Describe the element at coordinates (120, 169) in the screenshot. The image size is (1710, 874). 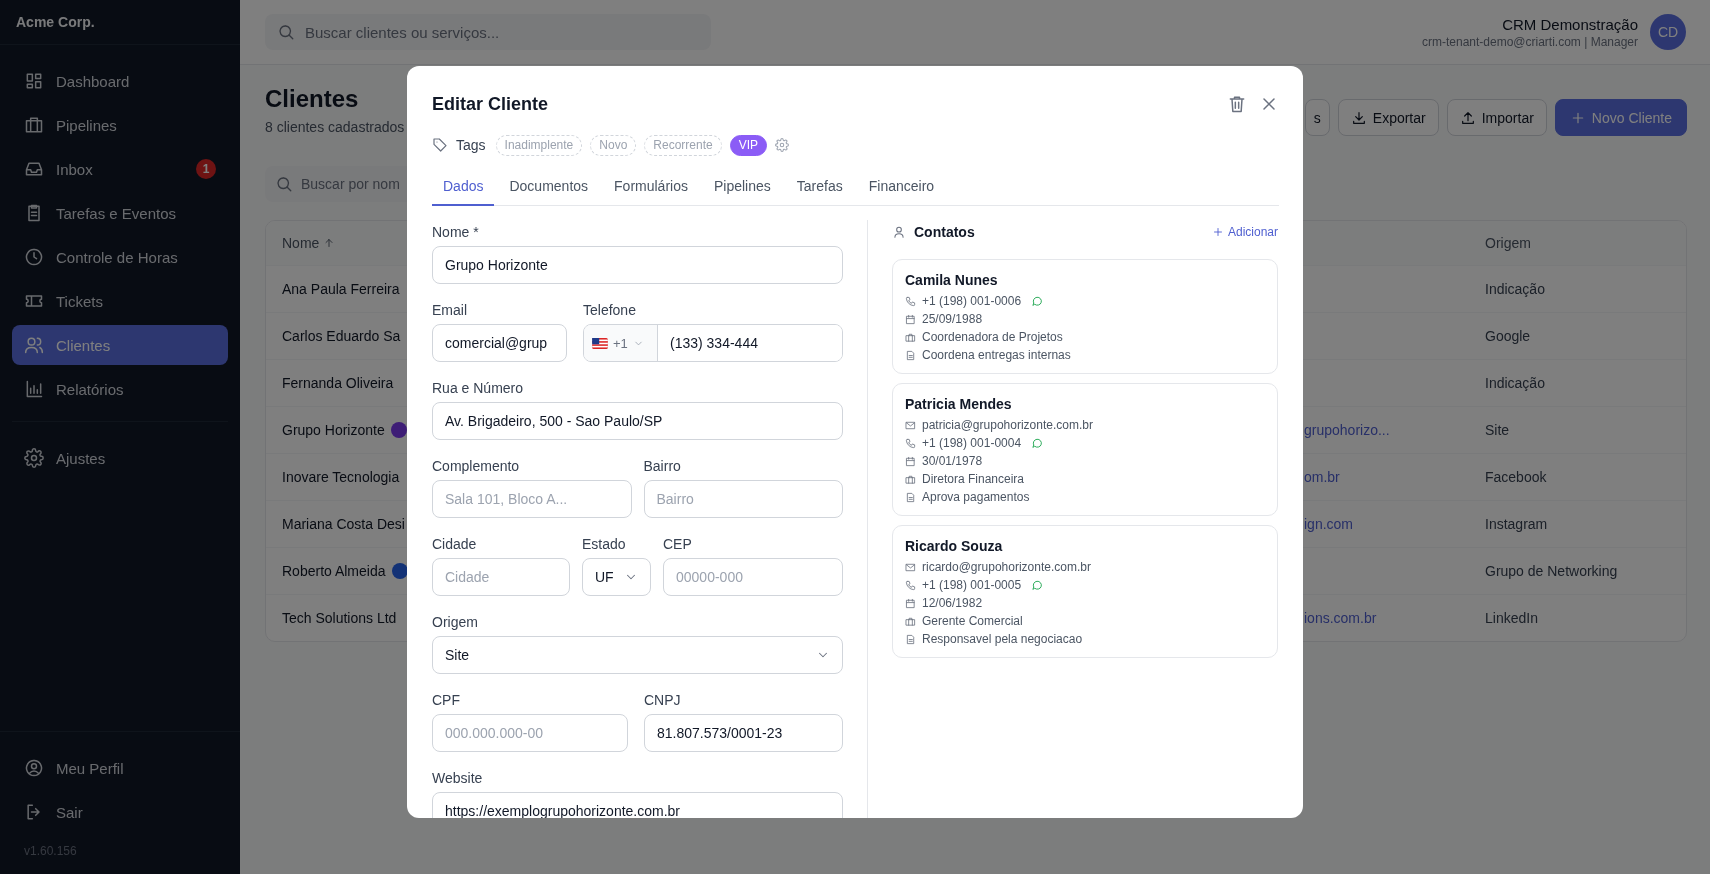
I see `sidebar-item: Inbox 1` at that location.